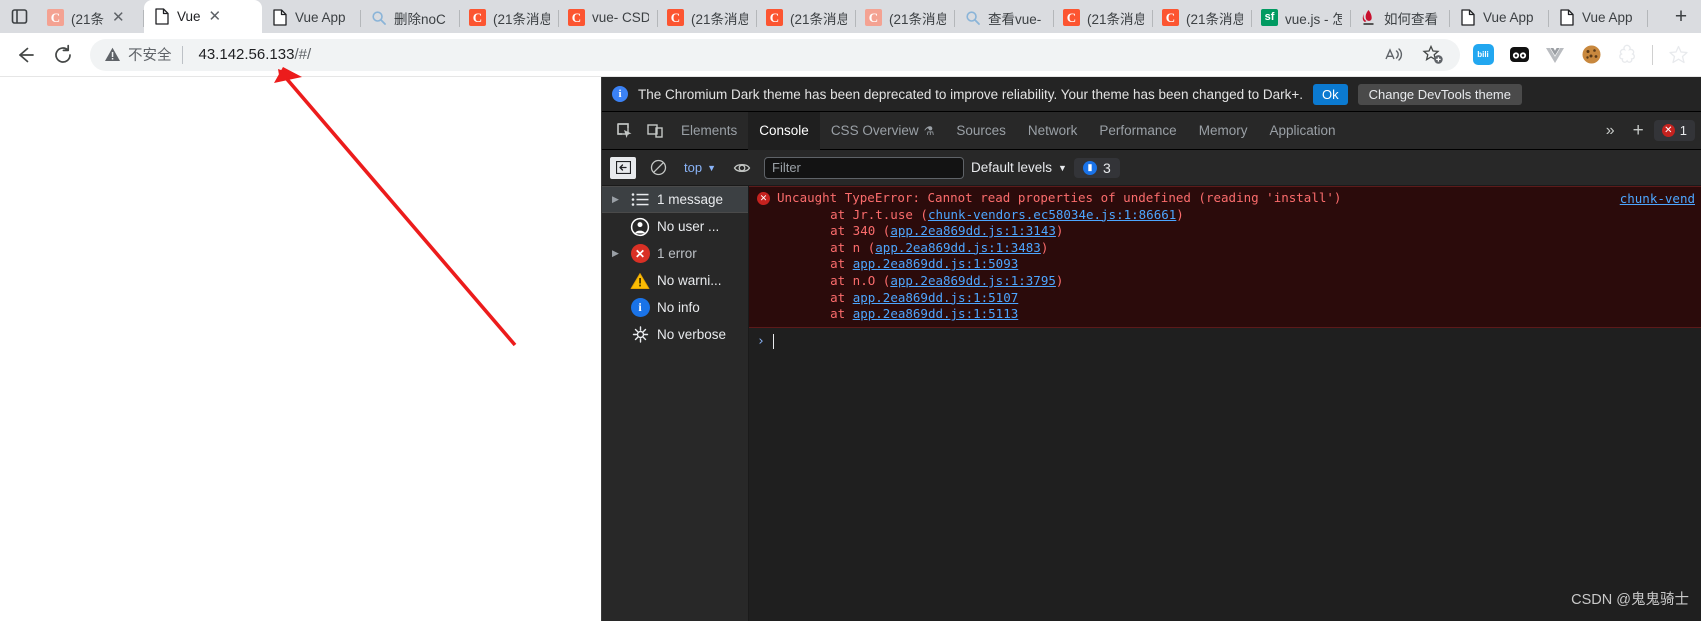  I want to click on stack-frame: at app.2ea869dd.js:1:5093, so click(1225, 264).